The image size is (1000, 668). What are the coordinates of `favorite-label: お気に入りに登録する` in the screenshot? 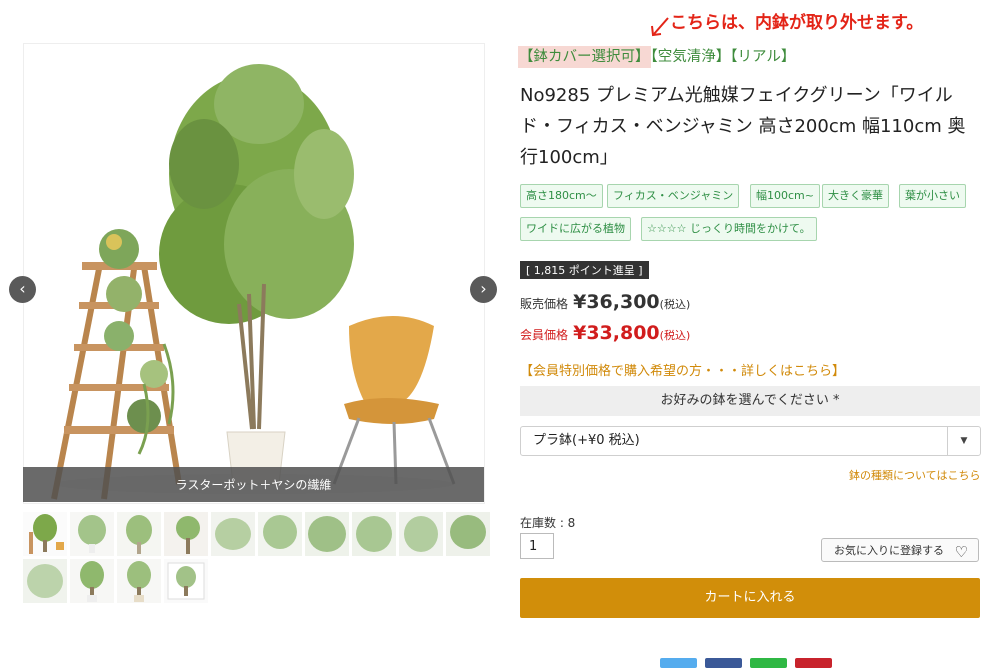 It's located at (889, 550).